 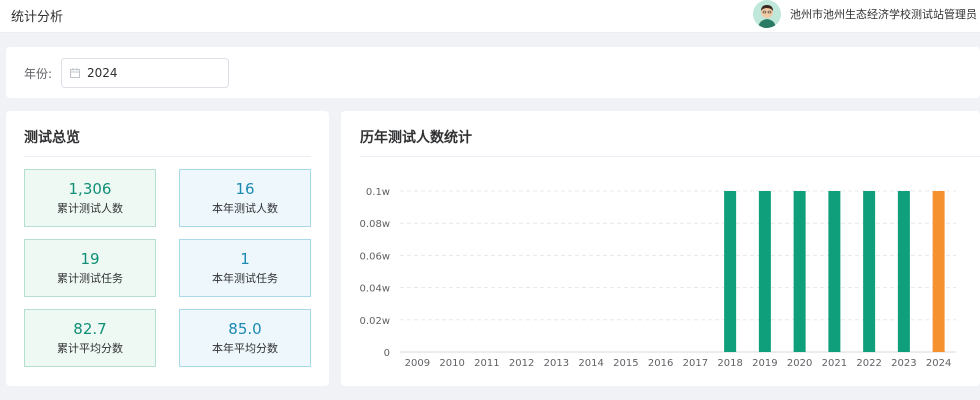 What do you see at coordinates (102, 73) in the screenshot?
I see `year-value: 2024` at bounding box center [102, 73].